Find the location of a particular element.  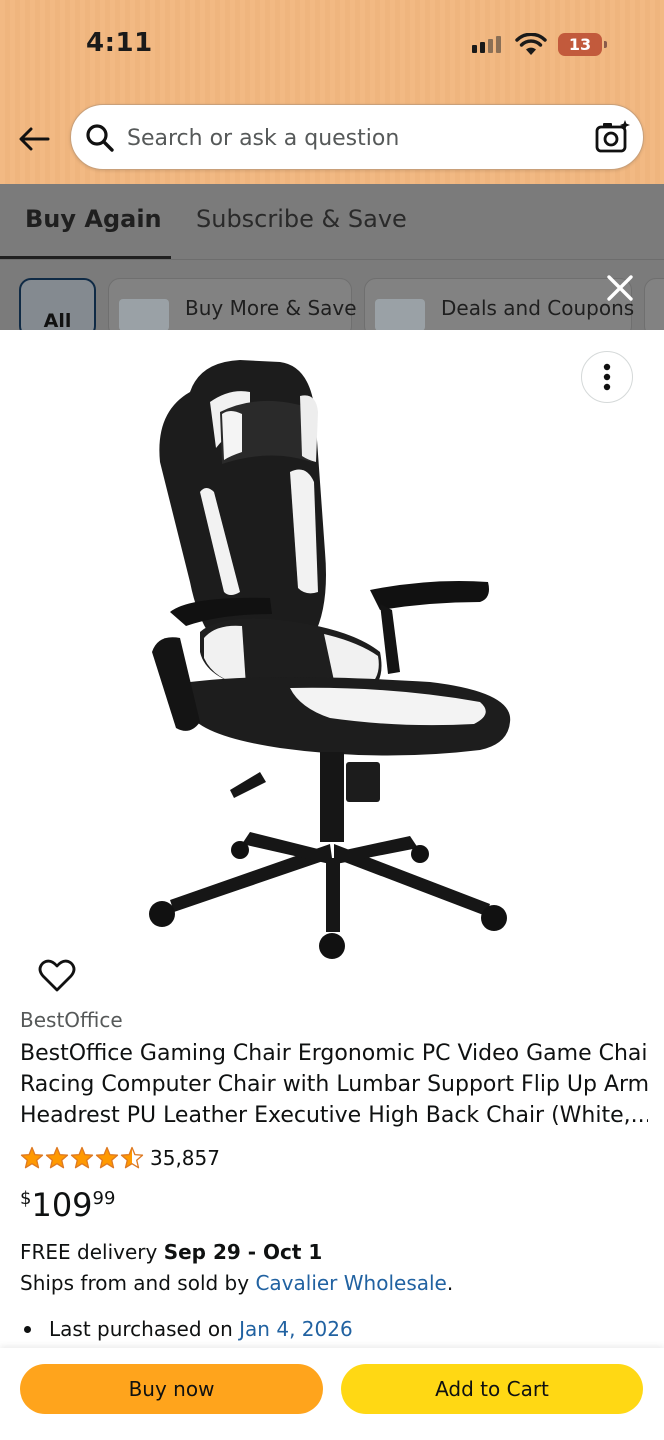

delivery-prefix: FREE delivery is located at coordinates (92, 1252).